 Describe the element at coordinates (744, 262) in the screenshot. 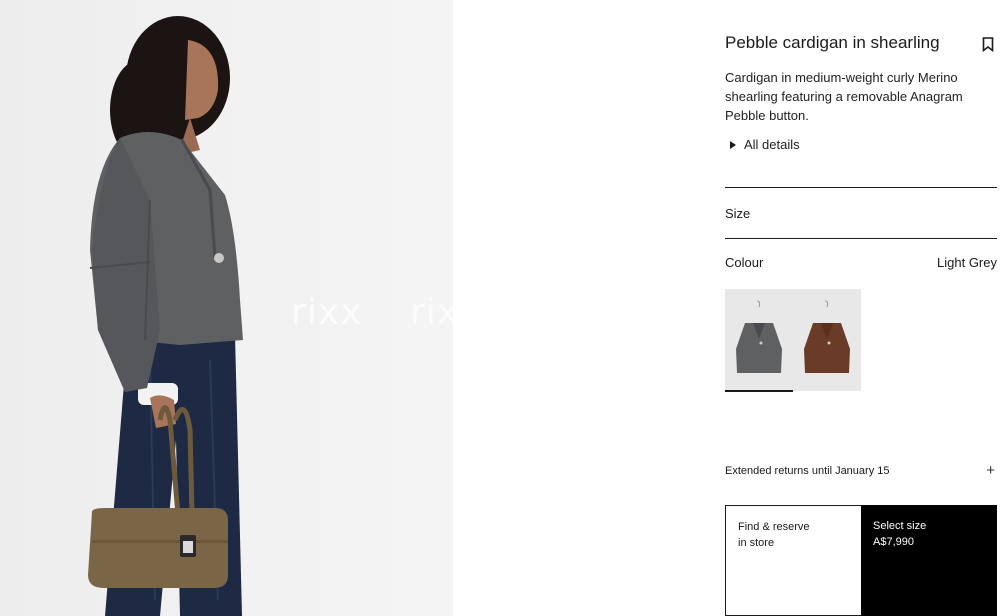

I see `colour-label: Colour` at that location.